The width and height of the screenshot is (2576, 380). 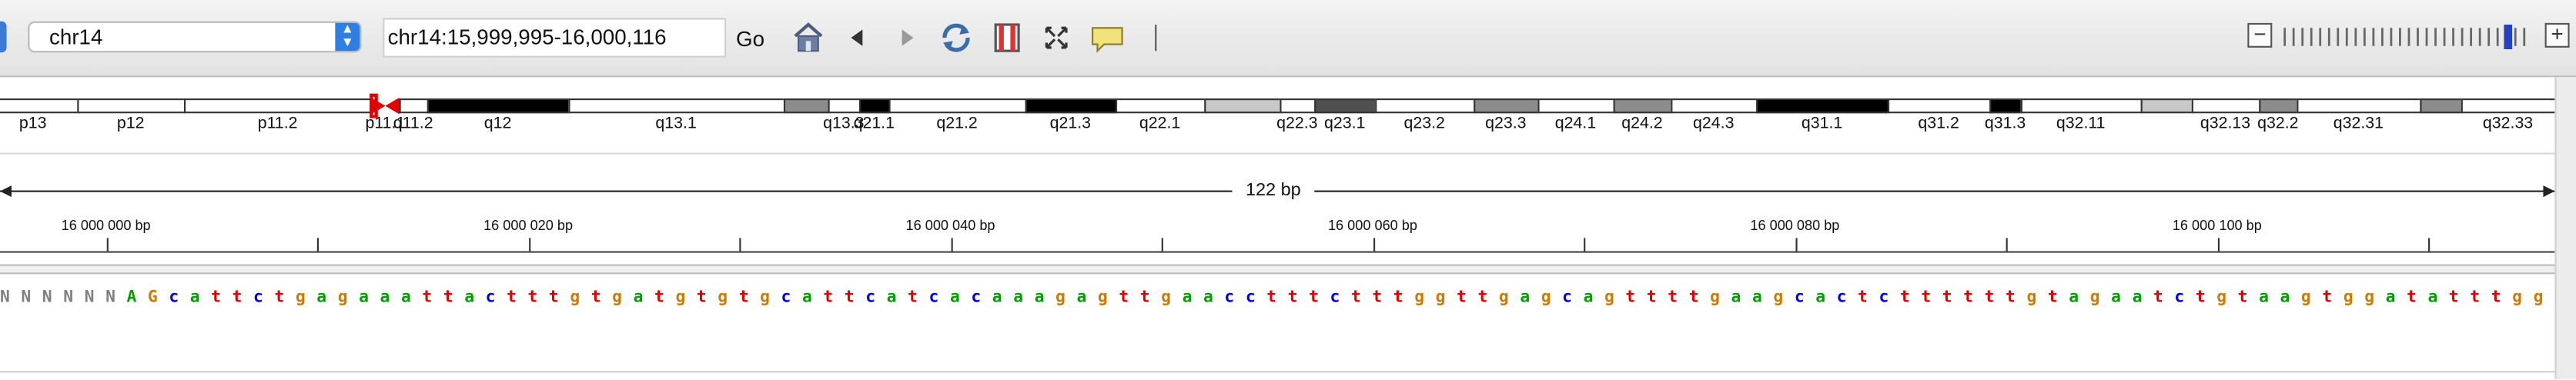 What do you see at coordinates (809, 39) in the screenshot?
I see `home-icon` at bounding box center [809, 39].